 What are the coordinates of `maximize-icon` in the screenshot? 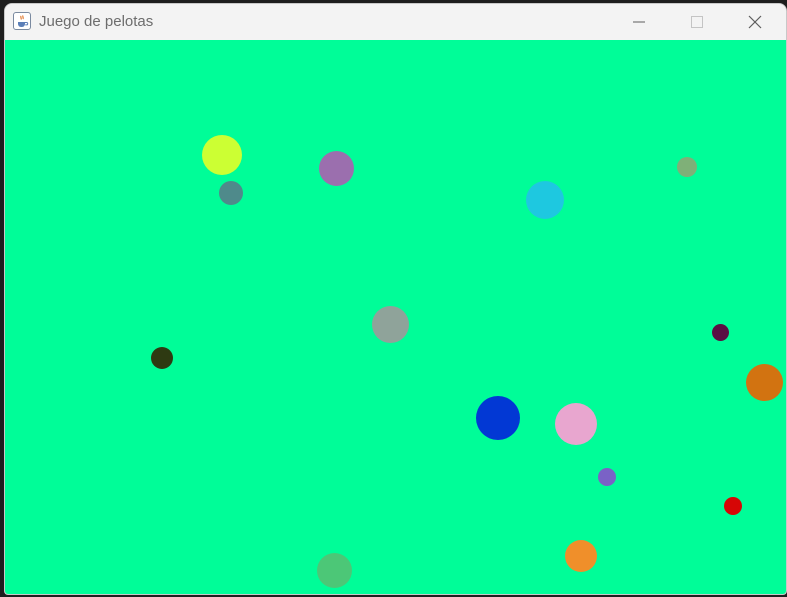 It's located at (697, 22).